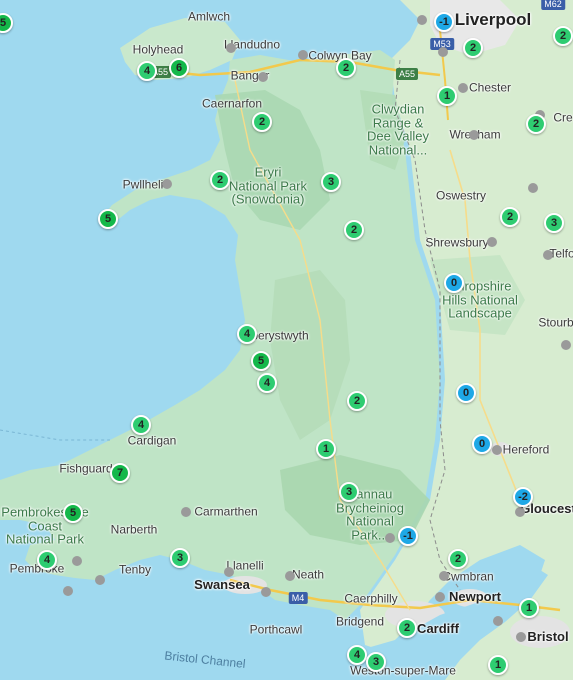 The image size is (573, 680). I want to click on map-marker-pembs: 5, so click(73, 513).